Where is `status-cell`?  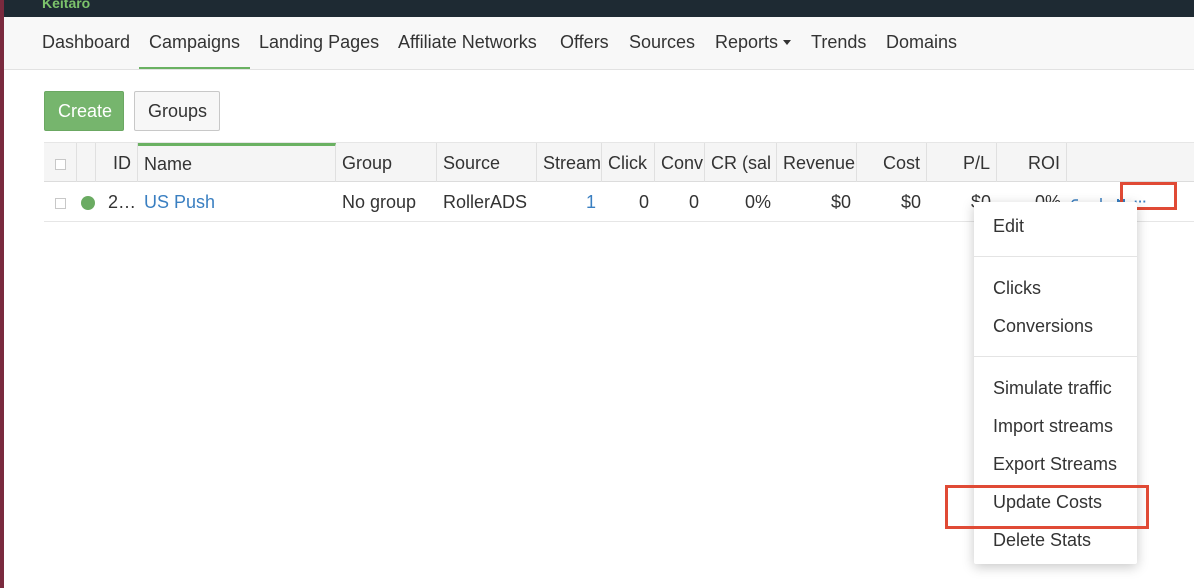
status-cell is located at coordinates (88, 202).